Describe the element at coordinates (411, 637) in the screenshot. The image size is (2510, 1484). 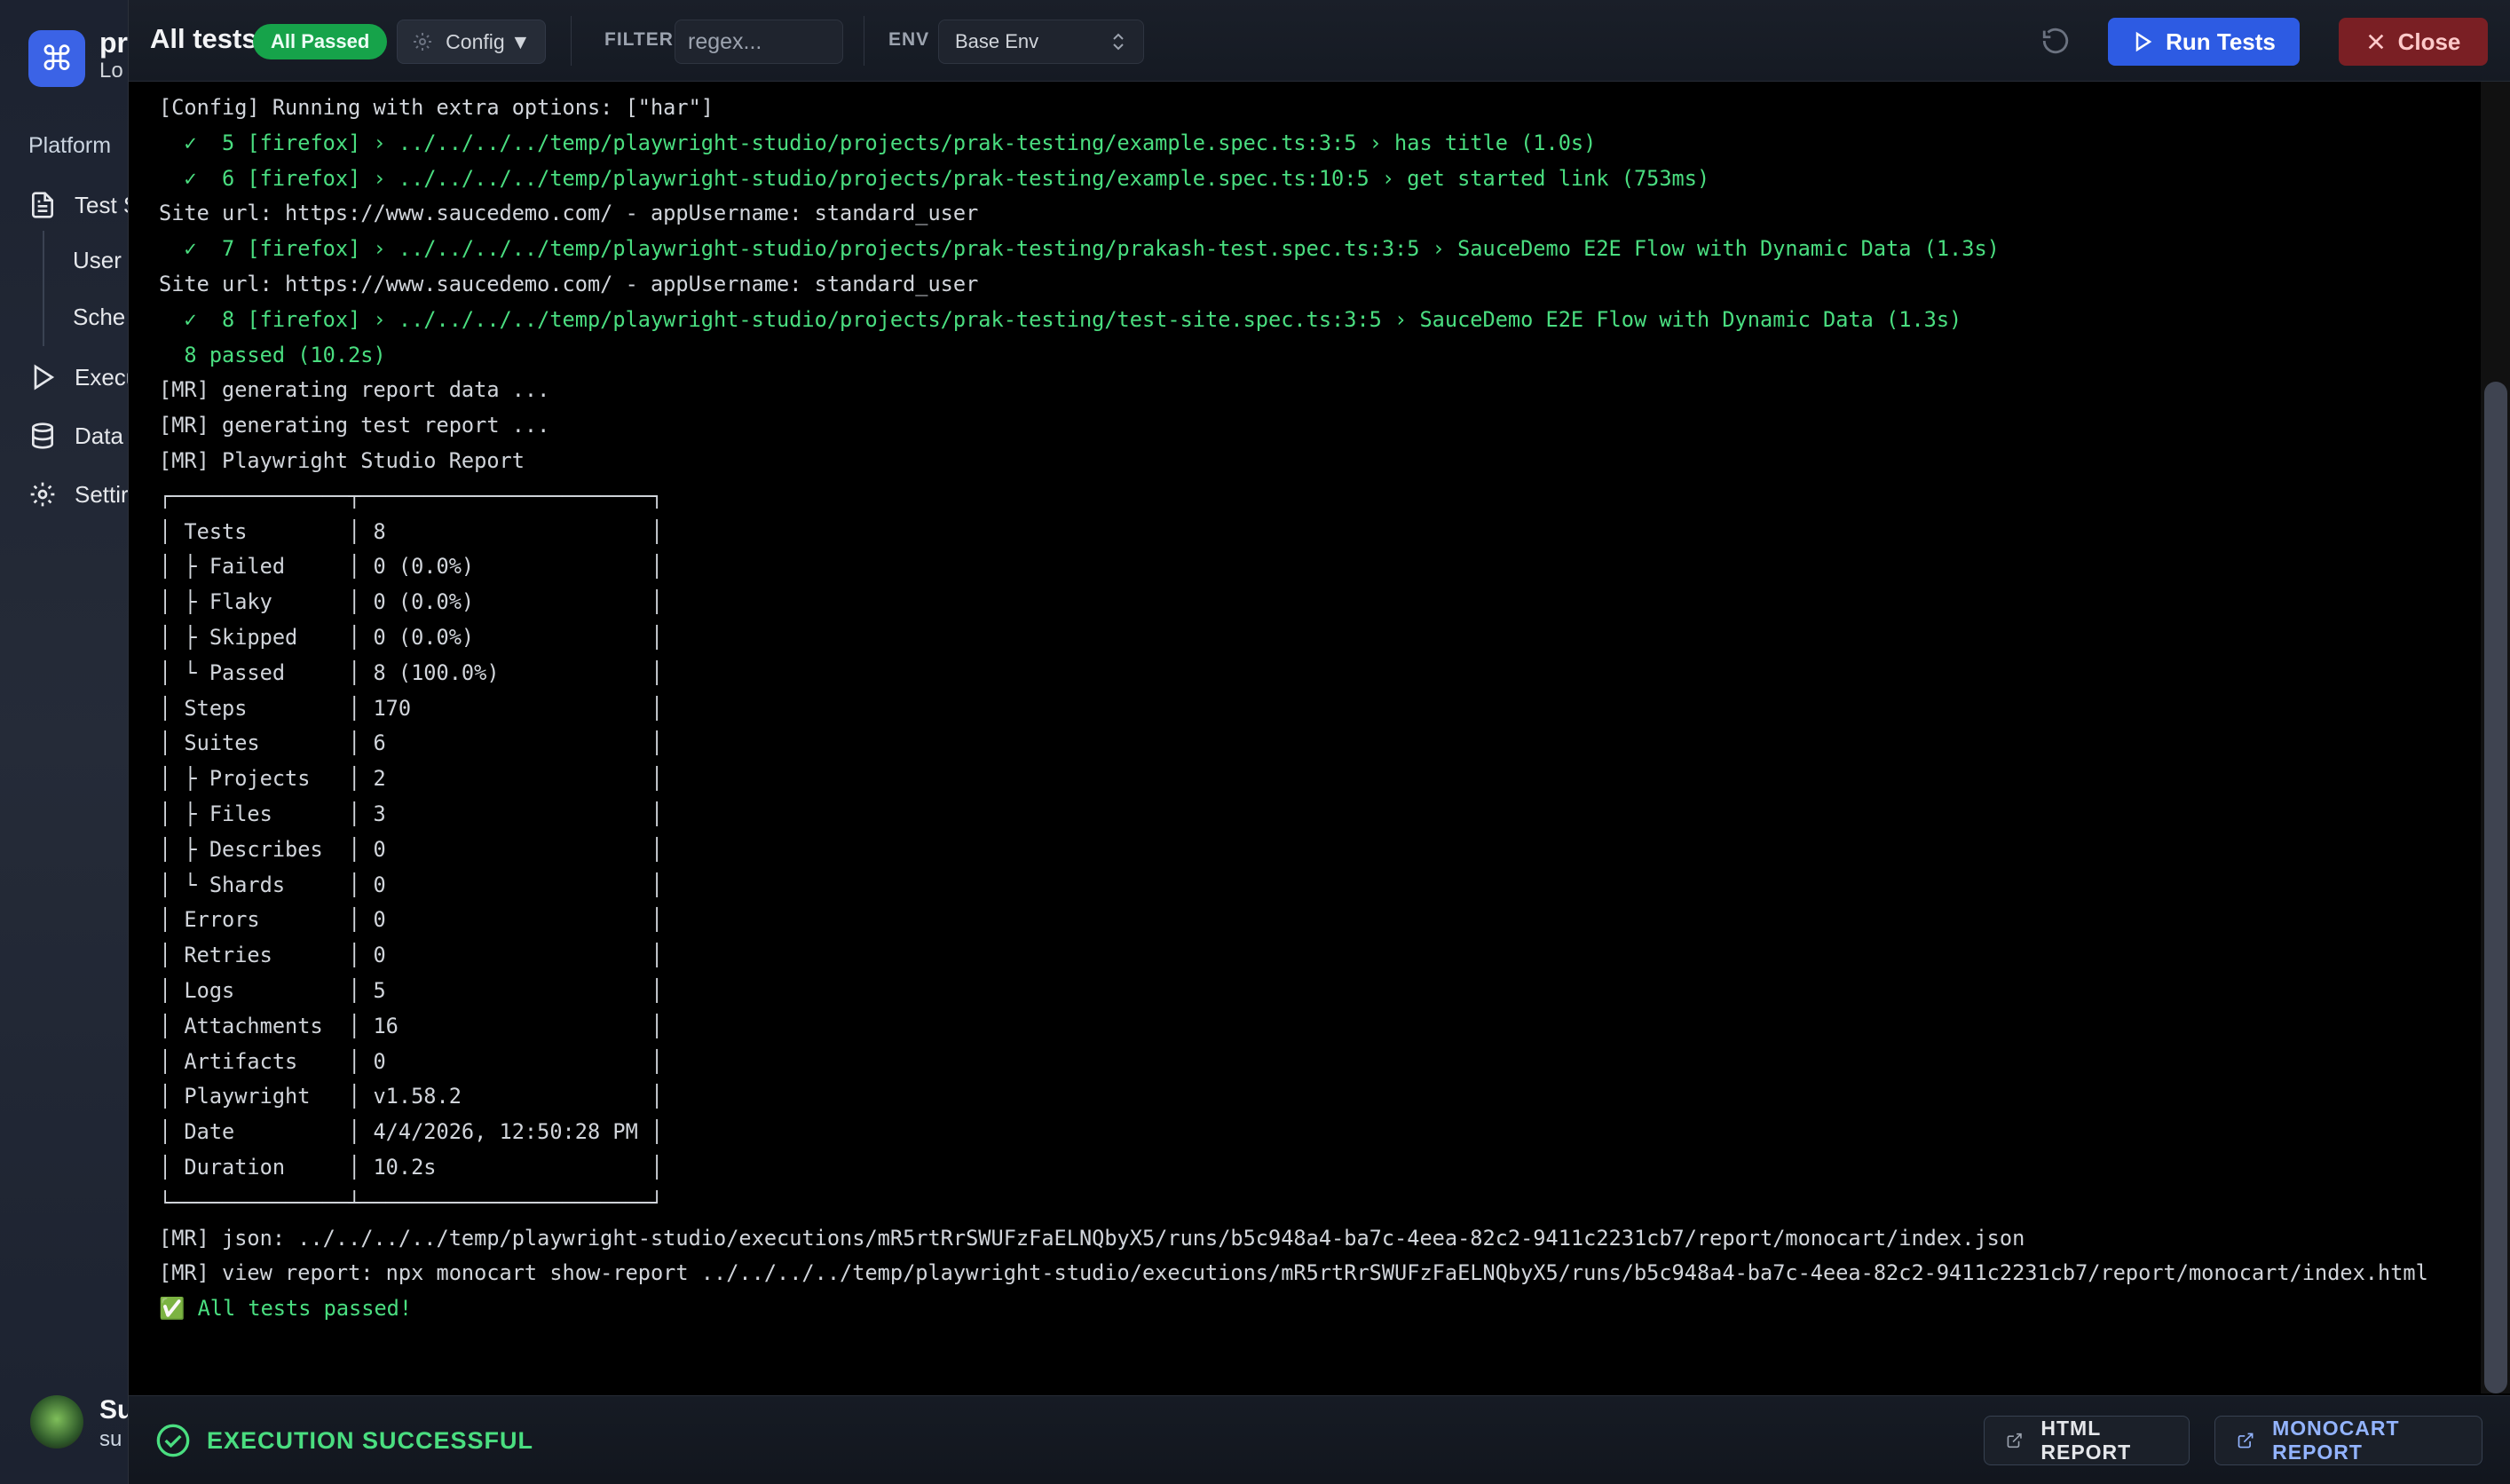
I see `terminal-line: │ ├ Skipped │ 0 (0.0%) │` at that location.